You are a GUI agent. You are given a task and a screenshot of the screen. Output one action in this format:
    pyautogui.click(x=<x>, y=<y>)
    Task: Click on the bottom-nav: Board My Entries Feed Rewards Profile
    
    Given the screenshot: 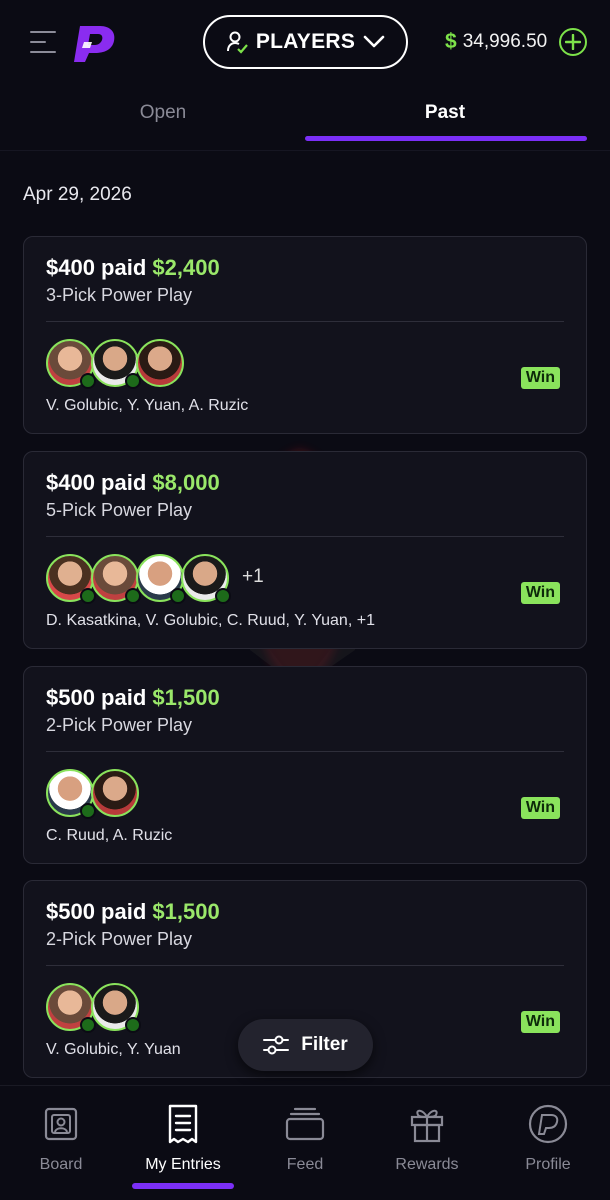 What is the action you would take?
    pyautogui.click(x=305, y=1142)
    